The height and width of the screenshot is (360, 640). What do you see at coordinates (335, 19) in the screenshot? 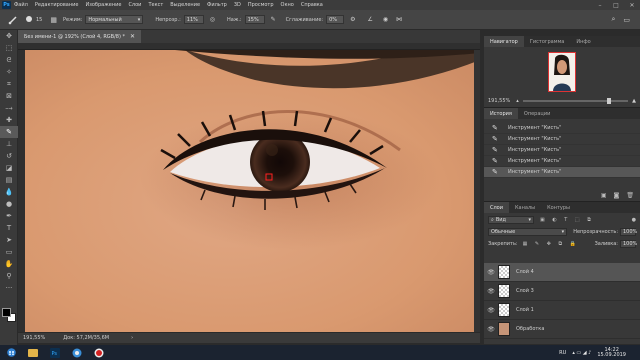
I see `smoothing-field: 0%` at bounding box center [335, 19].